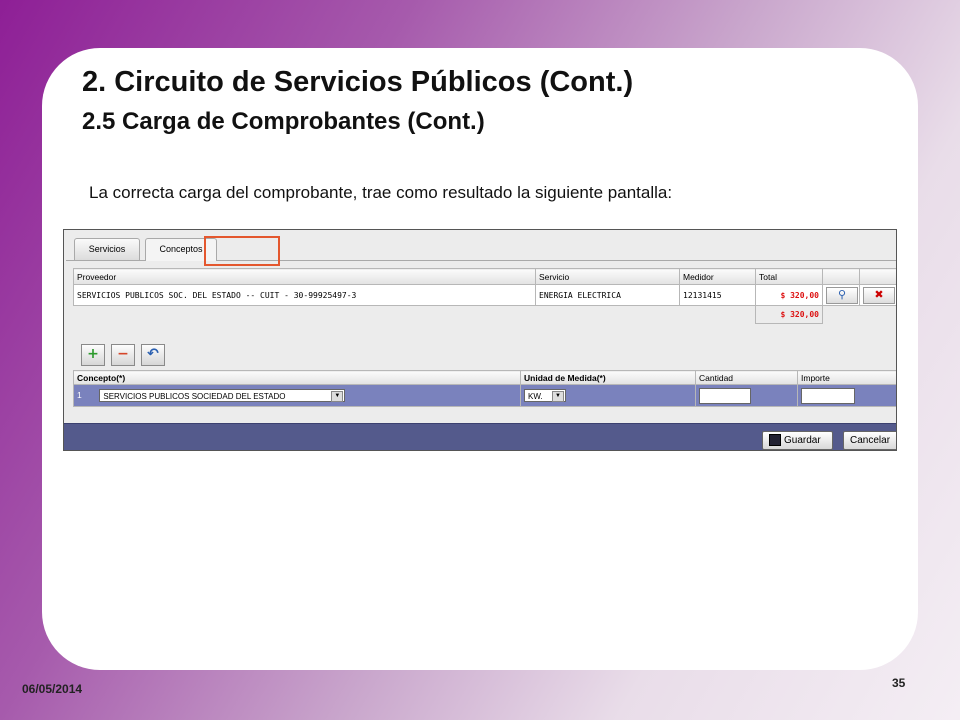 This screenshot has width=960, height=720. I want to click on col-header-medidor: Medidor, so click(717, 276).